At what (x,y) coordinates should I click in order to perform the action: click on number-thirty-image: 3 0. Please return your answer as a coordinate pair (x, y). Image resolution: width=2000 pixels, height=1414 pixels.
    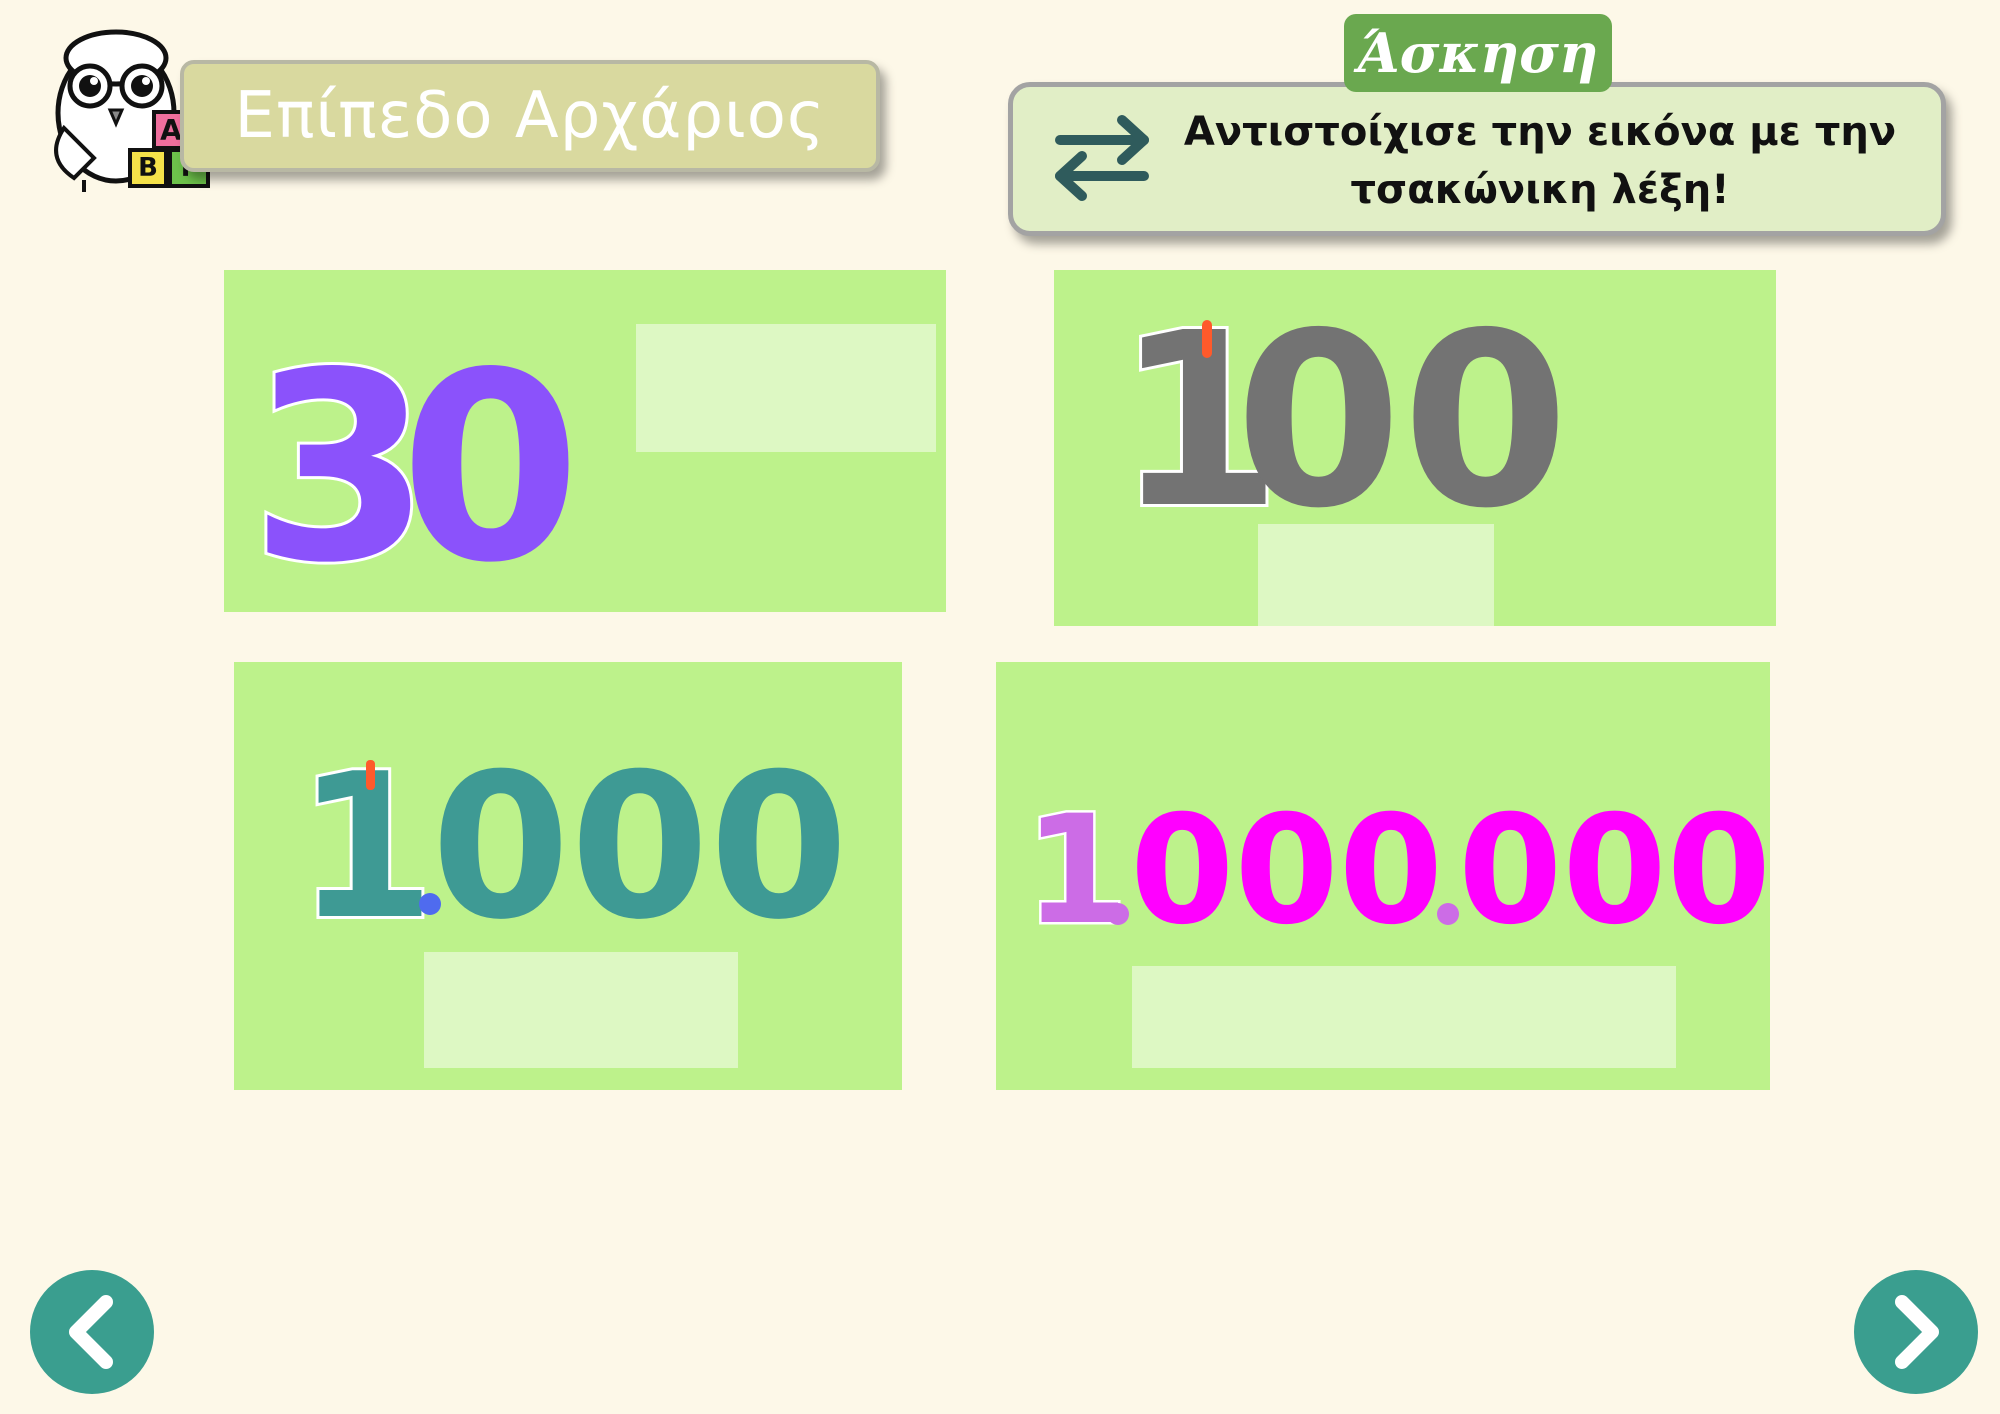
    Looking at the image, I should click on (435, 440).